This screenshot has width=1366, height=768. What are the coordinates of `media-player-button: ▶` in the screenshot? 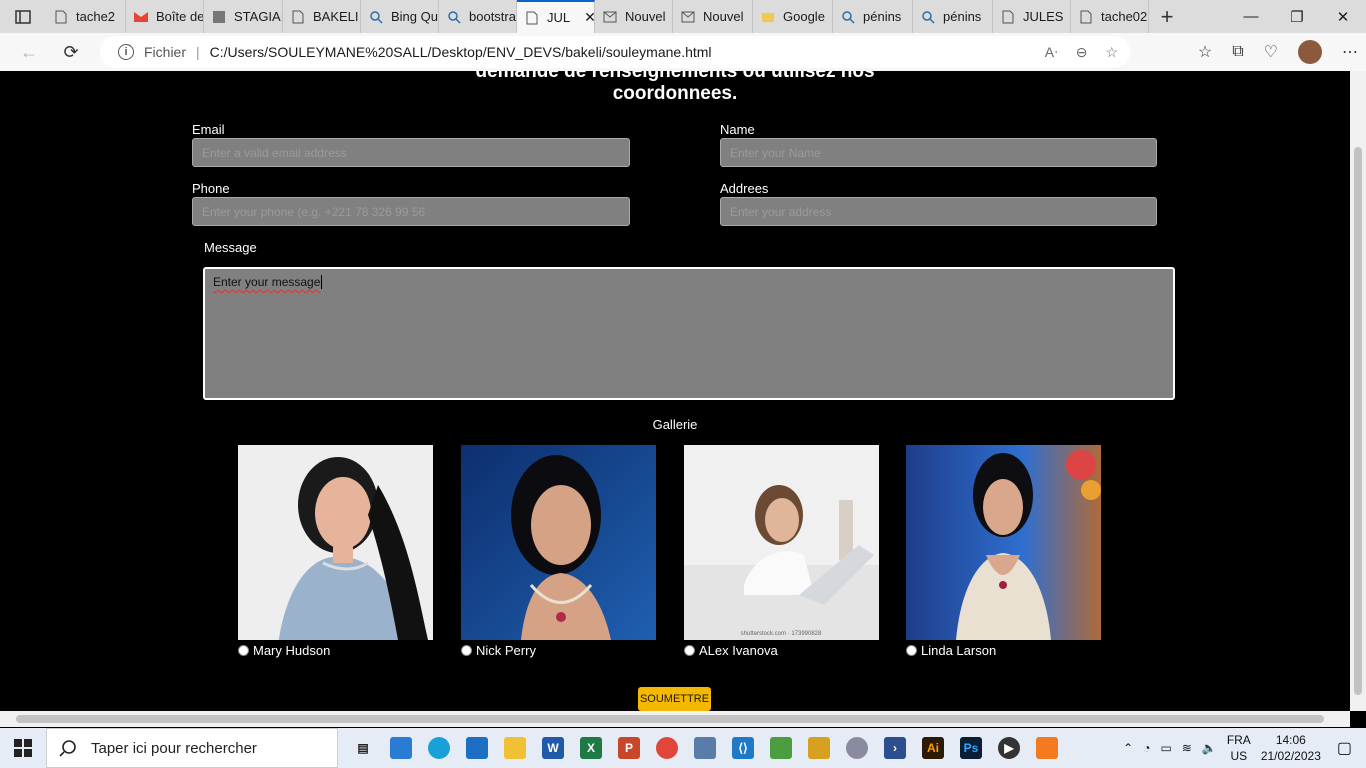 It's located at (1009, 748).